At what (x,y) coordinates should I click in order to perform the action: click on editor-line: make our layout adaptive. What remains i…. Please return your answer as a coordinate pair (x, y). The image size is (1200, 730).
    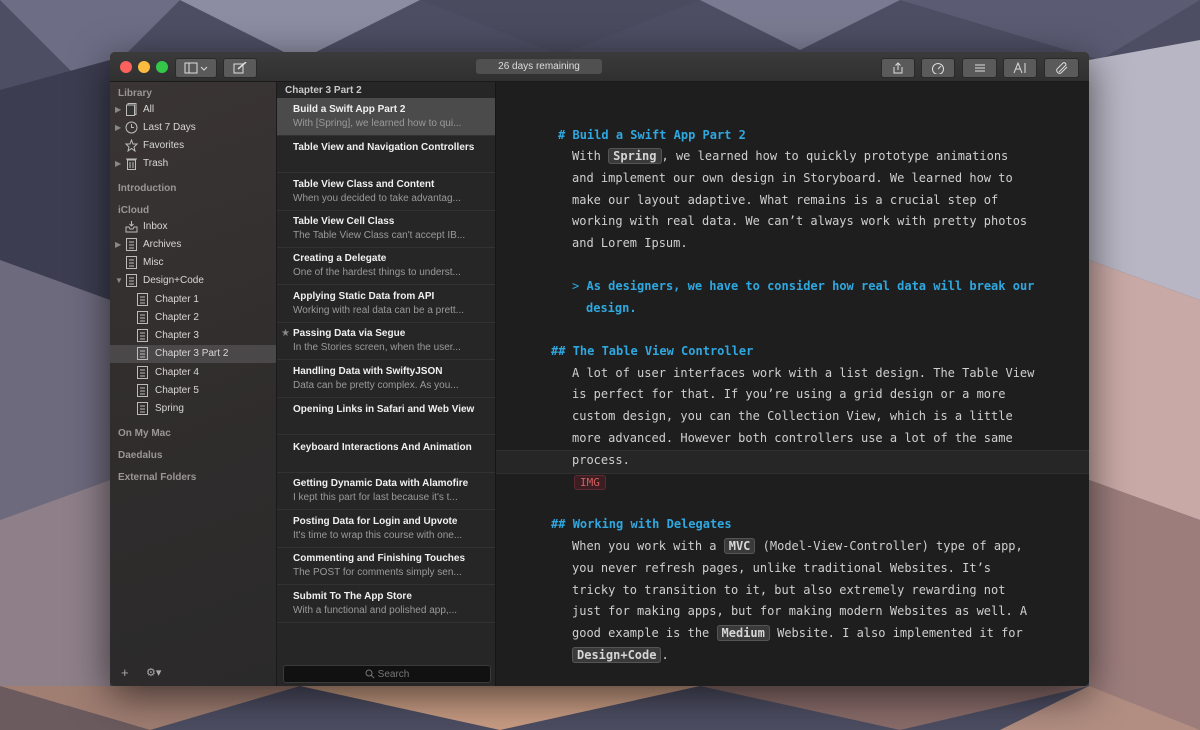
    Looking at the image, I should click on (785, 200).